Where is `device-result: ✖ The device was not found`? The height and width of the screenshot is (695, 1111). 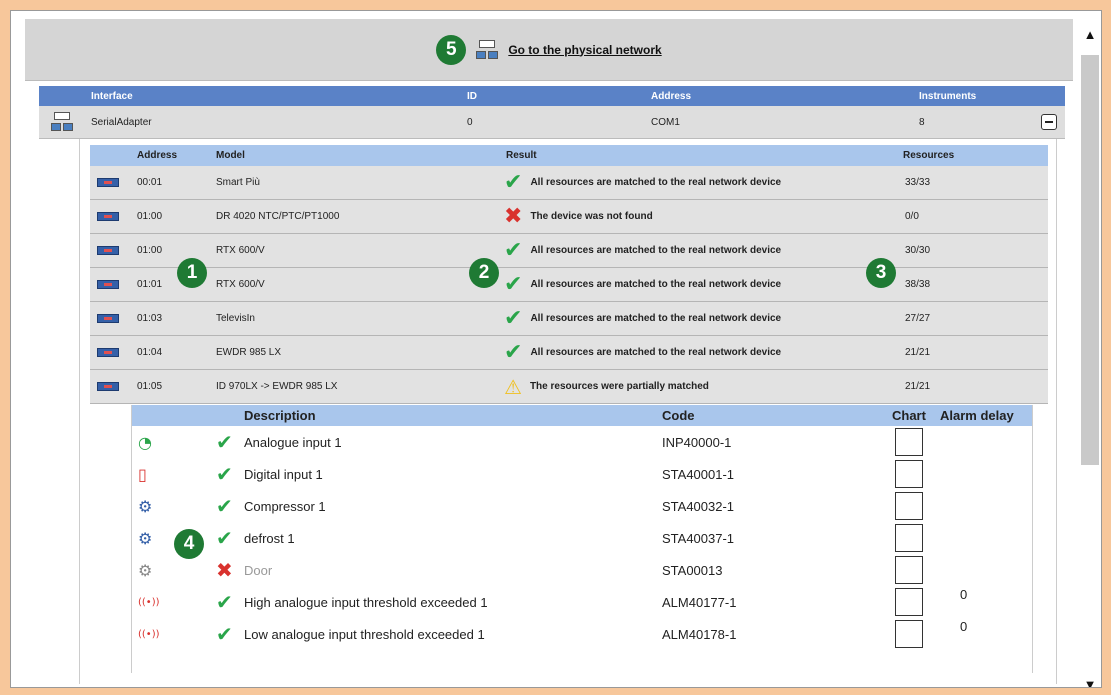
device-result: ✖ The device was not found is located at coordinates (578, 216).